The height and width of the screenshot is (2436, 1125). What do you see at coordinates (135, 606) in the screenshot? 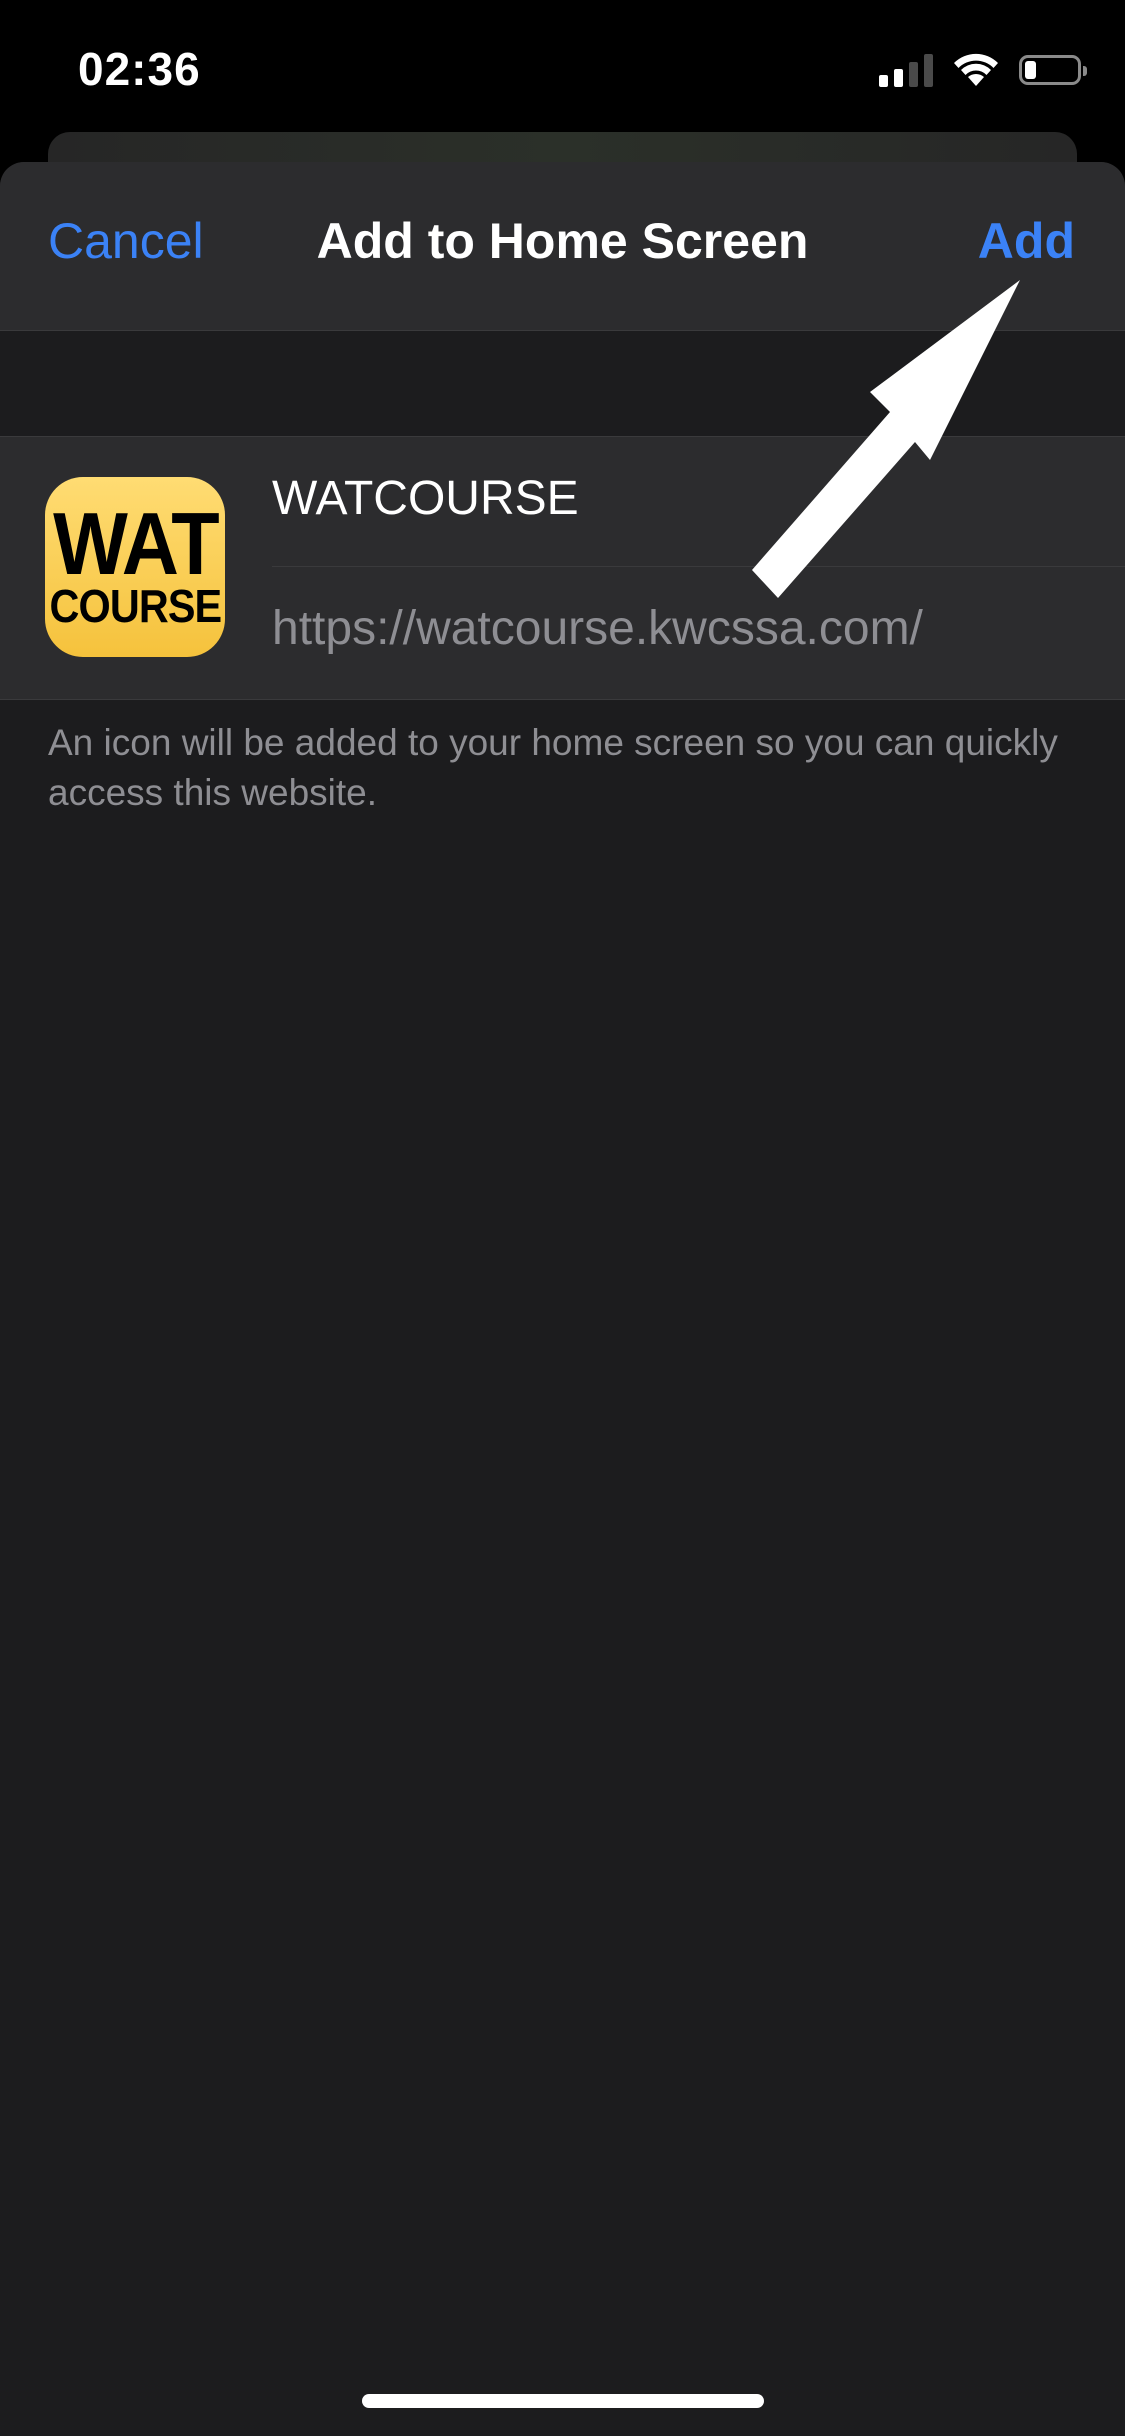
I see `icon-logo-line2: COURSE` at bounding box center [135, 606].